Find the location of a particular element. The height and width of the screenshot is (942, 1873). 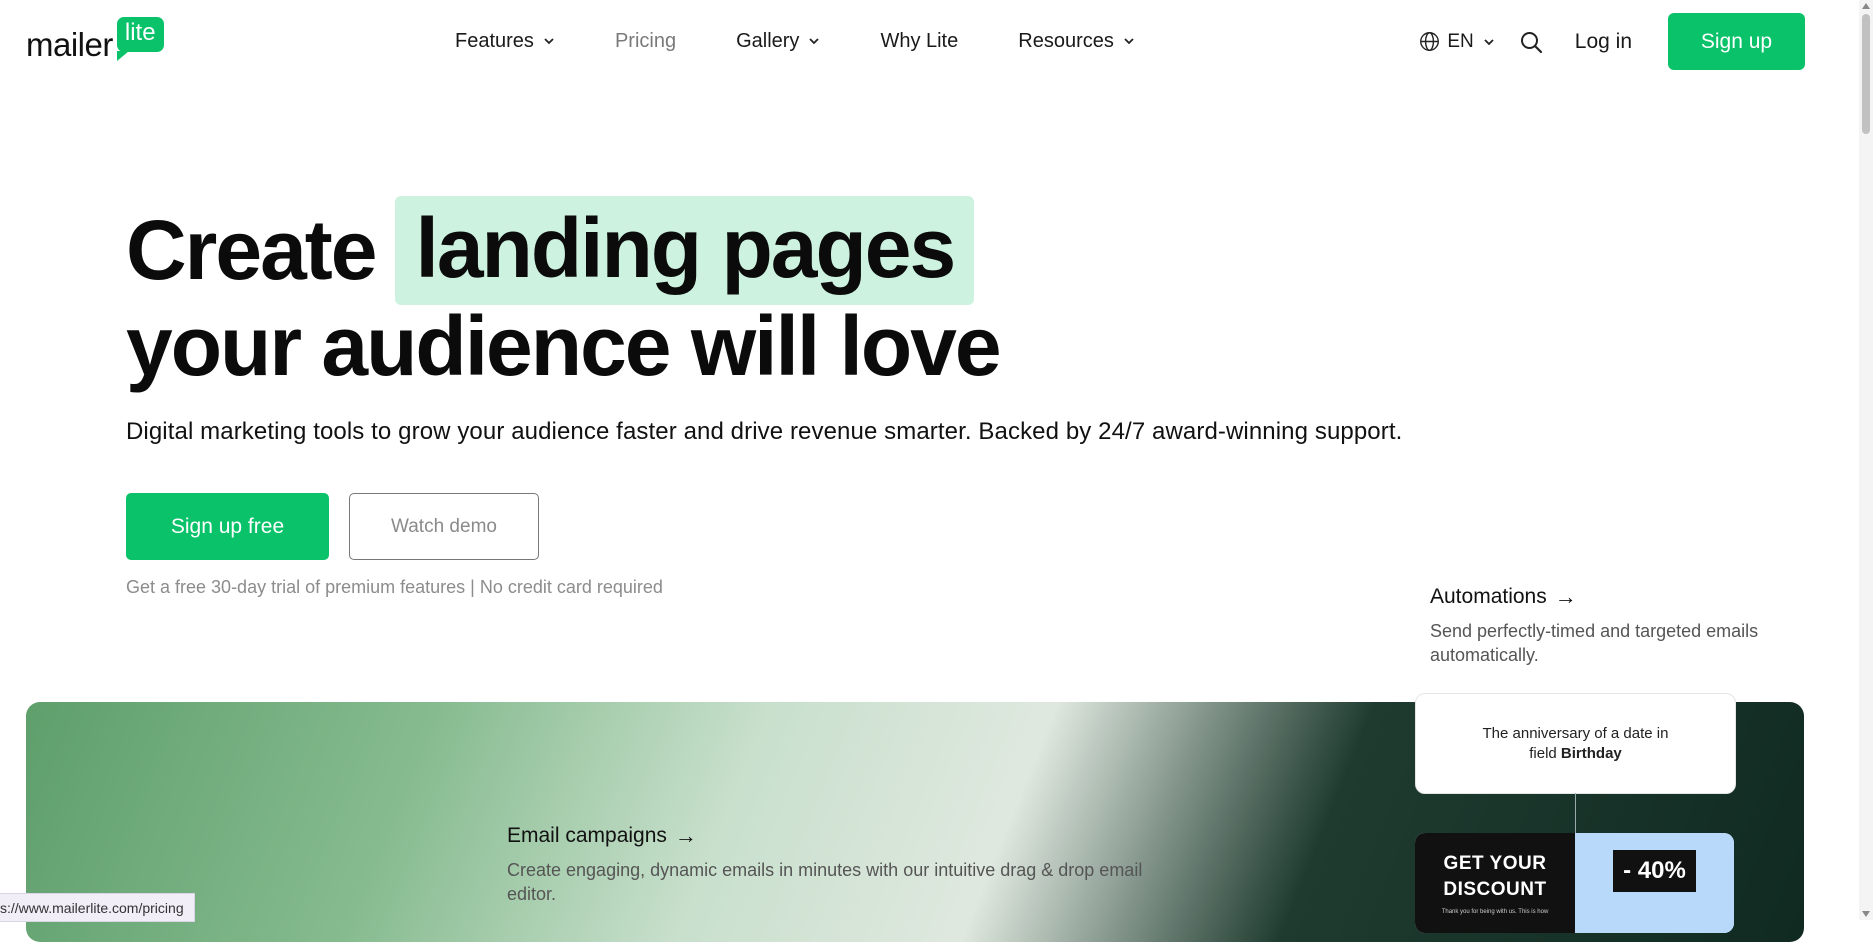

login-link: Log in is located at coordinates (1603, 42).